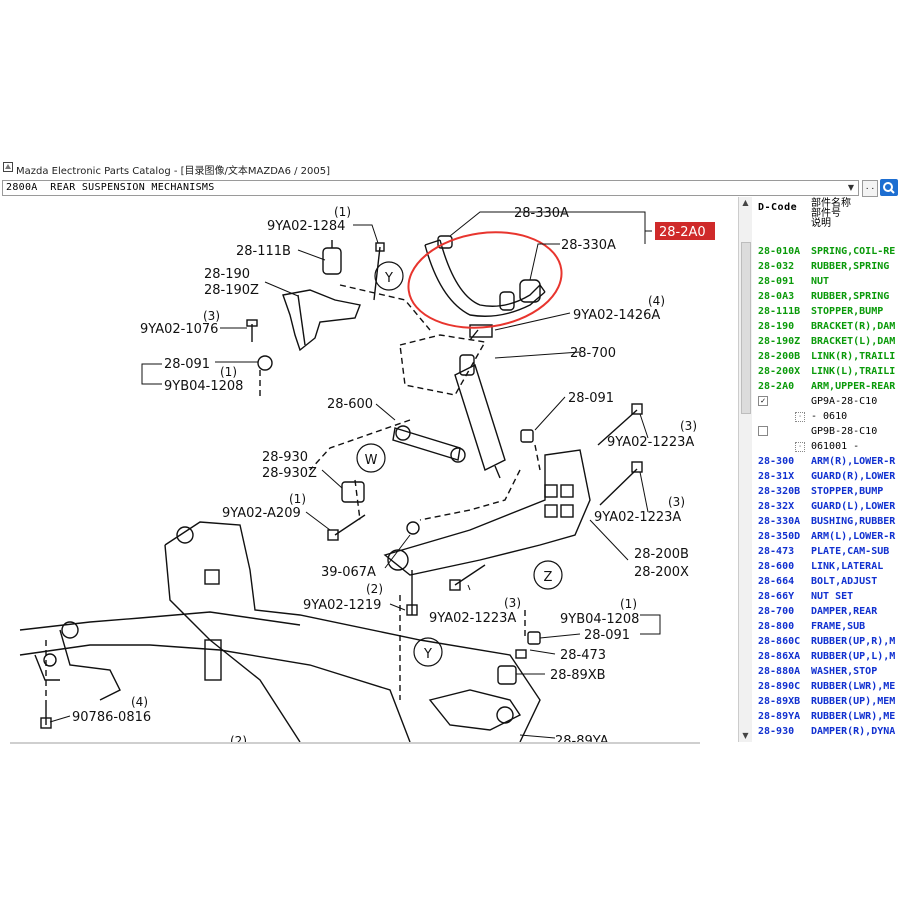  Describe the element at coordinates (348, 572) in the screenshot. I see `callout-39-067A: 39-067A` at that location.